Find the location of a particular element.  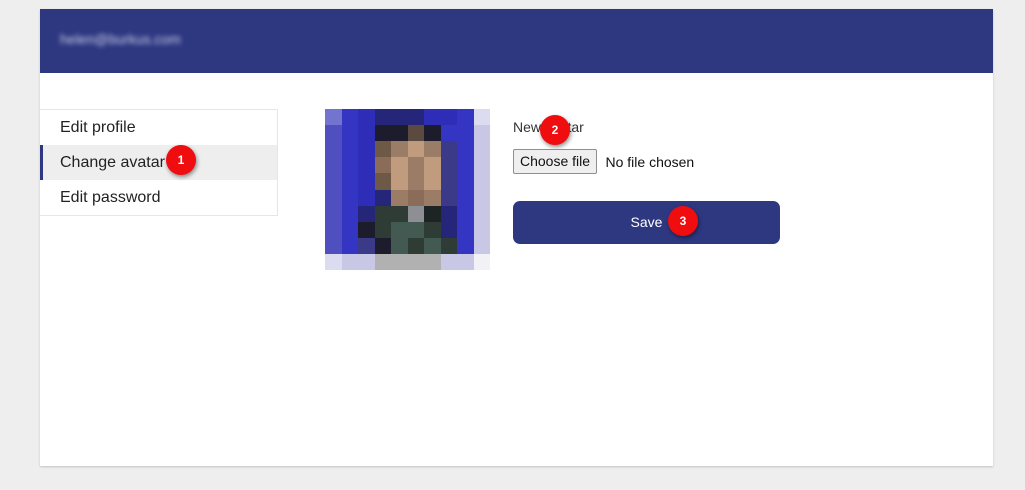

choose-file-button: Choose file is located at coordinates (555, 161).